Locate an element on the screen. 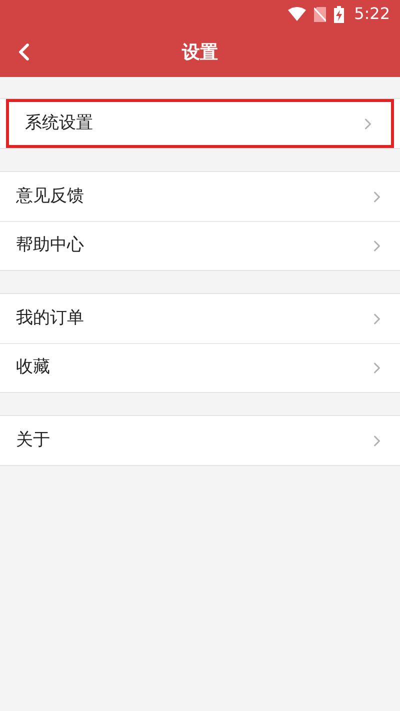 The width and height of the screenshot is (400, 711). settings-item: 收藏 is located at coordinates (200, 367).